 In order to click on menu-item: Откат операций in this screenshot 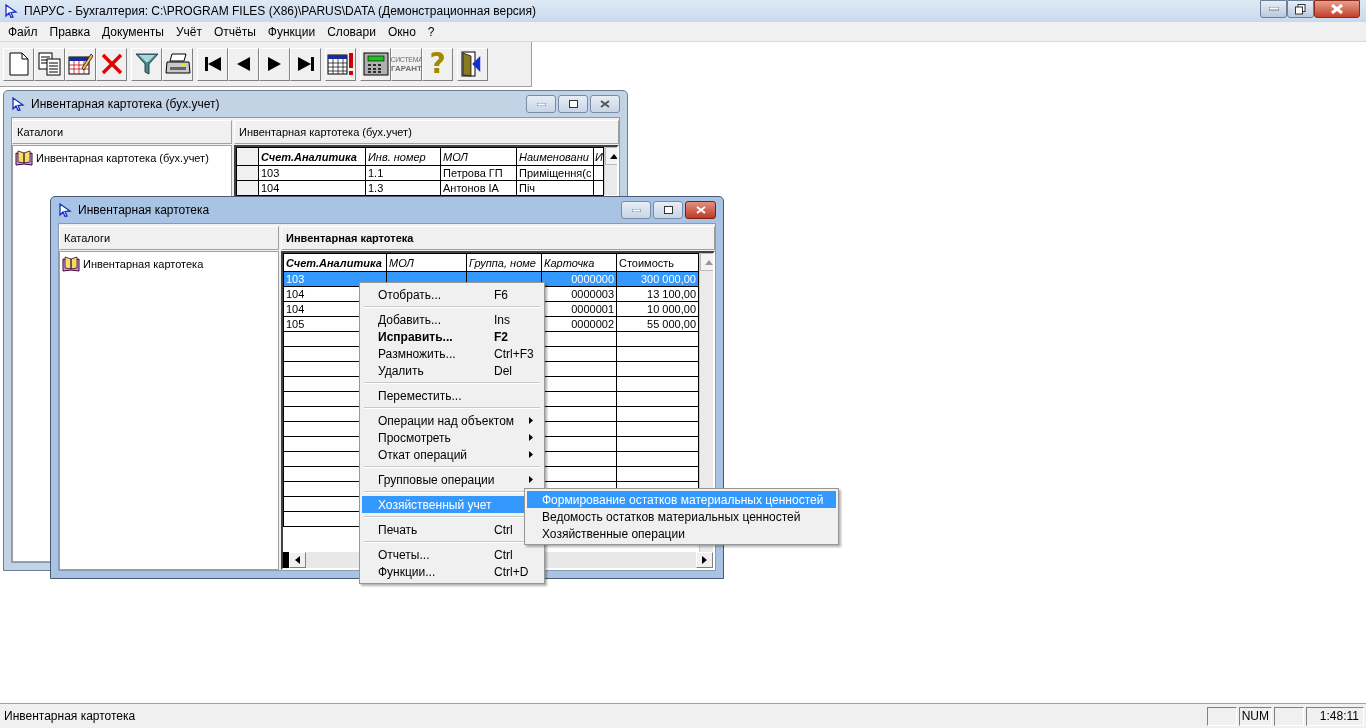, I will do `click(452, 454)`.